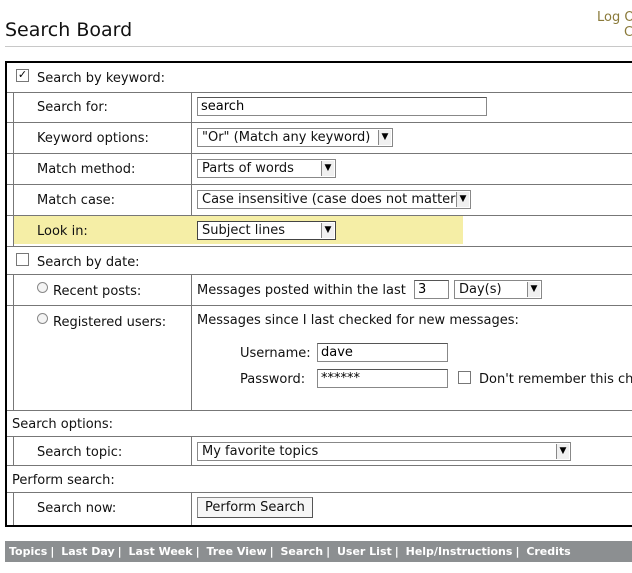 This screenshot has width=632, height=573. I want to click on match-case-label: Match case:, so click(76, 200).